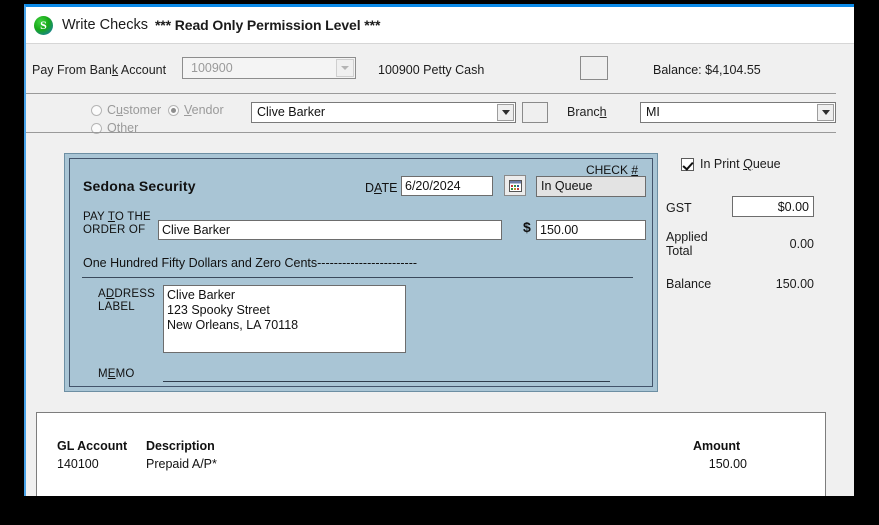 The width and height of the screenshot is (879, 525). Describe the element at coordinates (687, 237) in the screenshot. I see `applied-total-label-line1: Applied` at that location.